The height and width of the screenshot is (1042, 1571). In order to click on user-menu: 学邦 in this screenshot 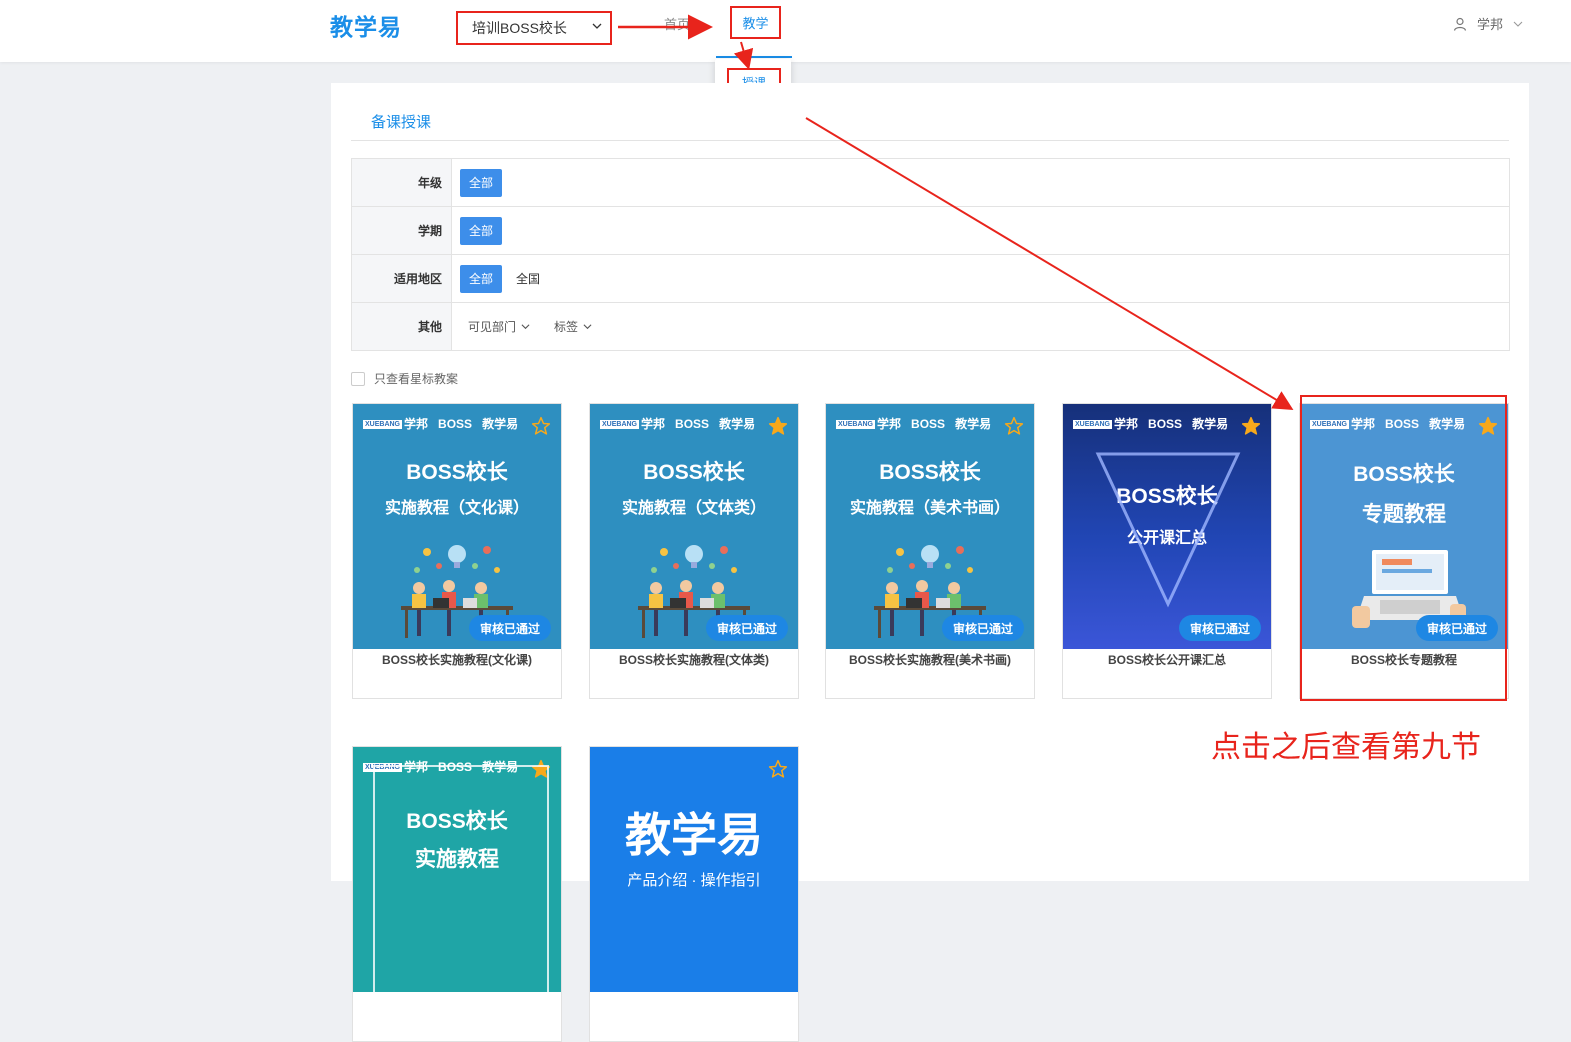, I will do `click(1488, 23)`.